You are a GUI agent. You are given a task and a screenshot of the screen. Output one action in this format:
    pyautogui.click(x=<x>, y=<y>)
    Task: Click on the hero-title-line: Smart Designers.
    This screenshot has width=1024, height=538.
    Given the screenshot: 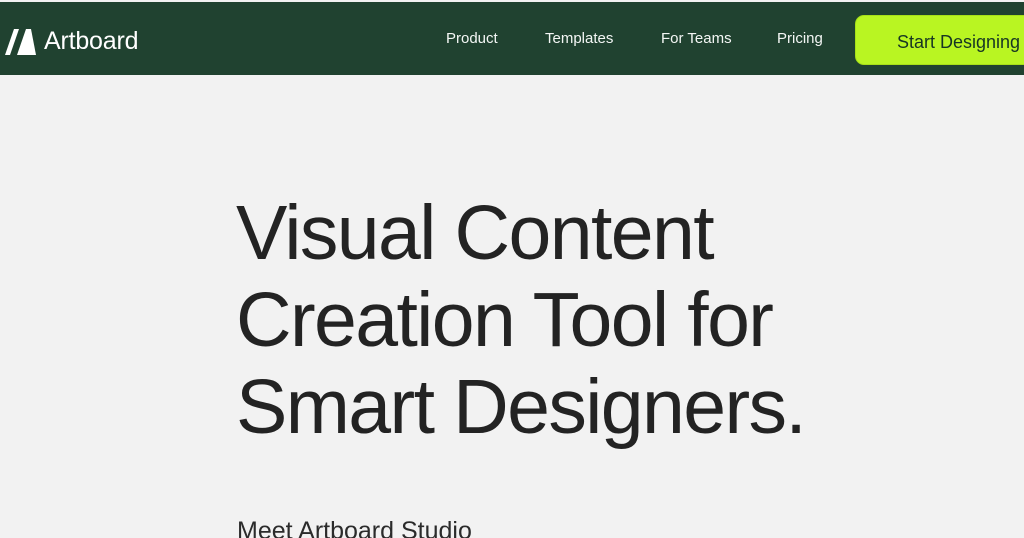 What is the action you would take?
    pyautogui.click(x=521, y=407)
    